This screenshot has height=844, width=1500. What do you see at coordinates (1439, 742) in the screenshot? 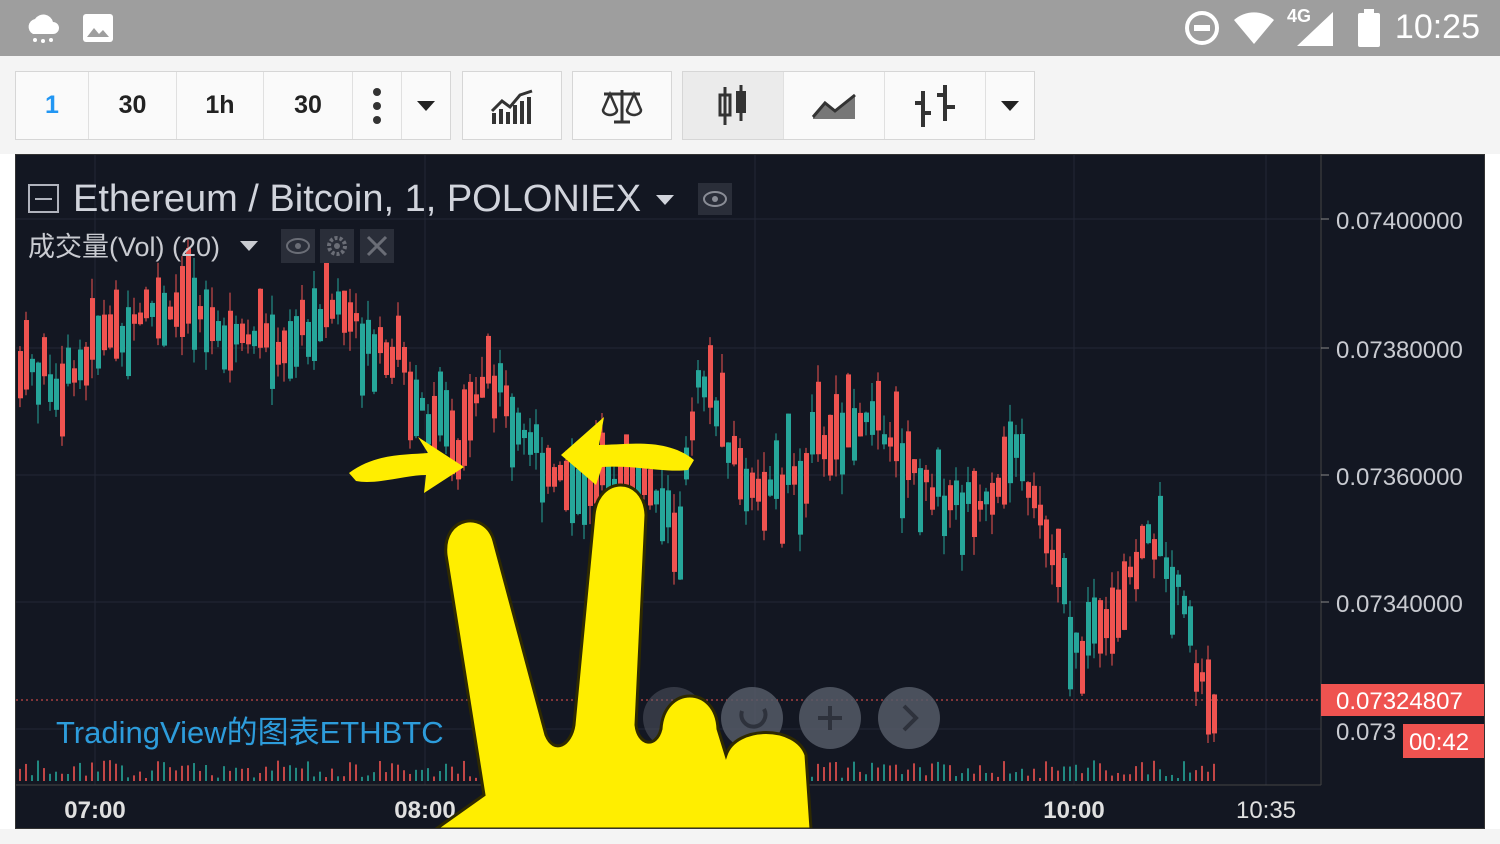
I see `bar-countdown: 00:42` at bounding box center [1439, 742].